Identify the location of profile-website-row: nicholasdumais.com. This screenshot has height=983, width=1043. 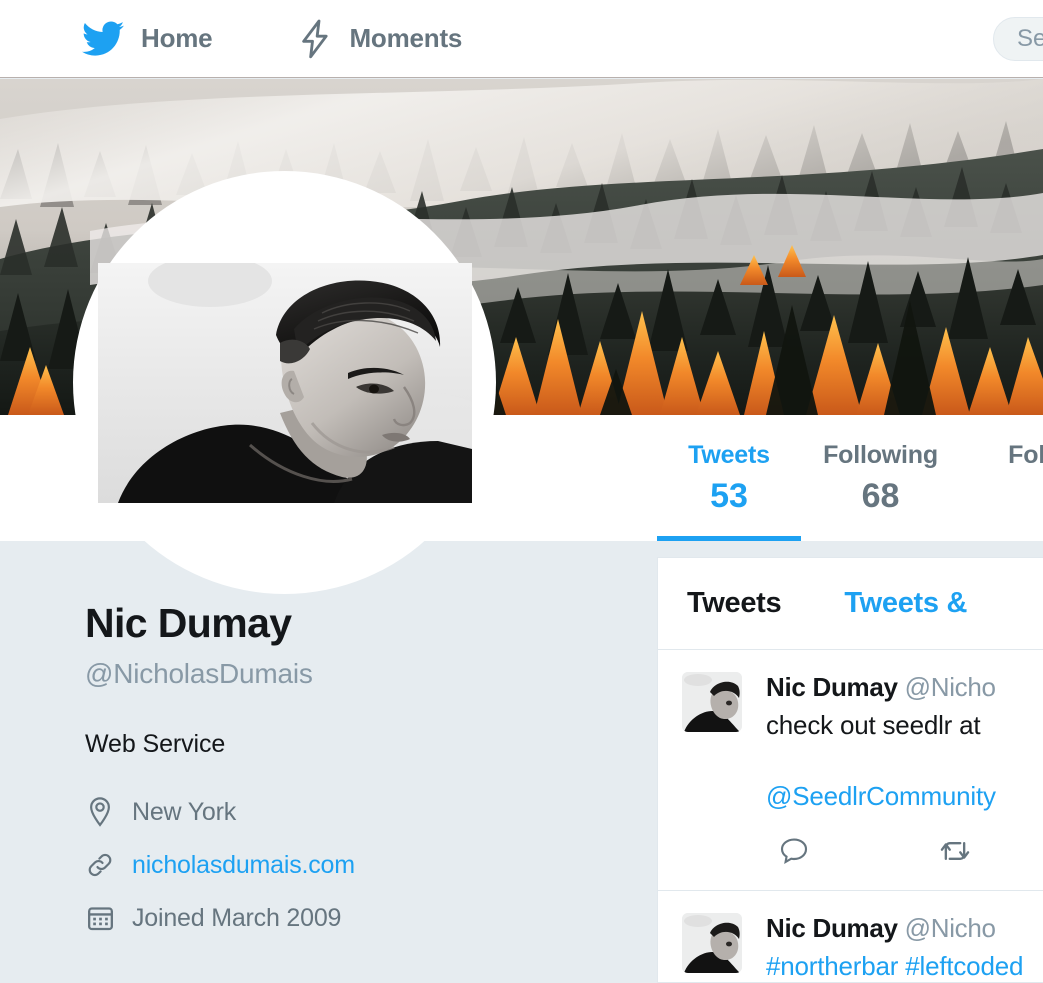
(345, 865).